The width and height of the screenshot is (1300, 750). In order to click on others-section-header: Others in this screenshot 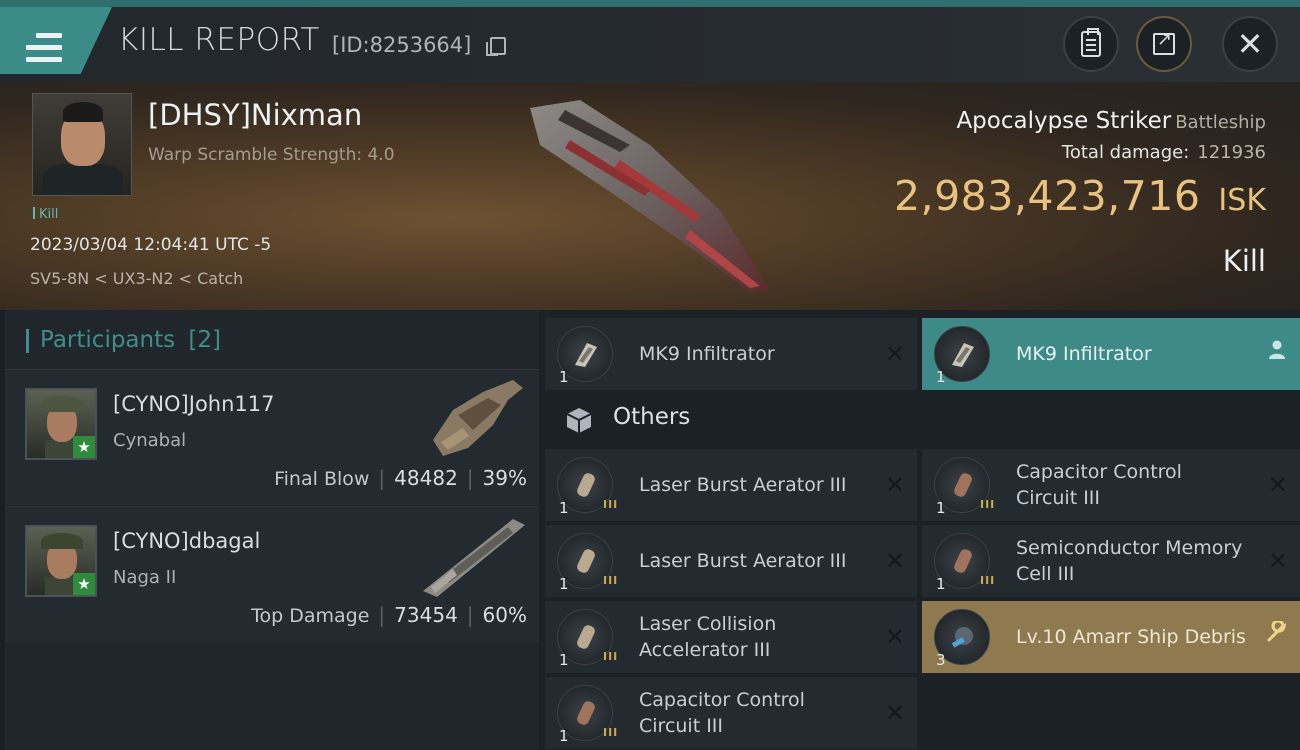, I will do `click(922, 419)`.